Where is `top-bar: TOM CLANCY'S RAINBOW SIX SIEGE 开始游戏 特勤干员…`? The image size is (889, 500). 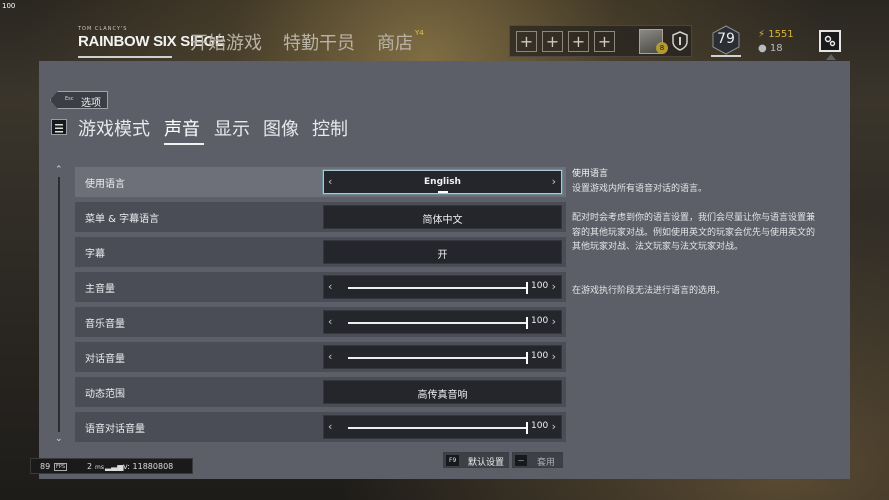
top-bar: TOM CLANCY'S RAINBOW SIX SIEGE 开始游戏 特勤干员… is located at coordinates (444, 31).